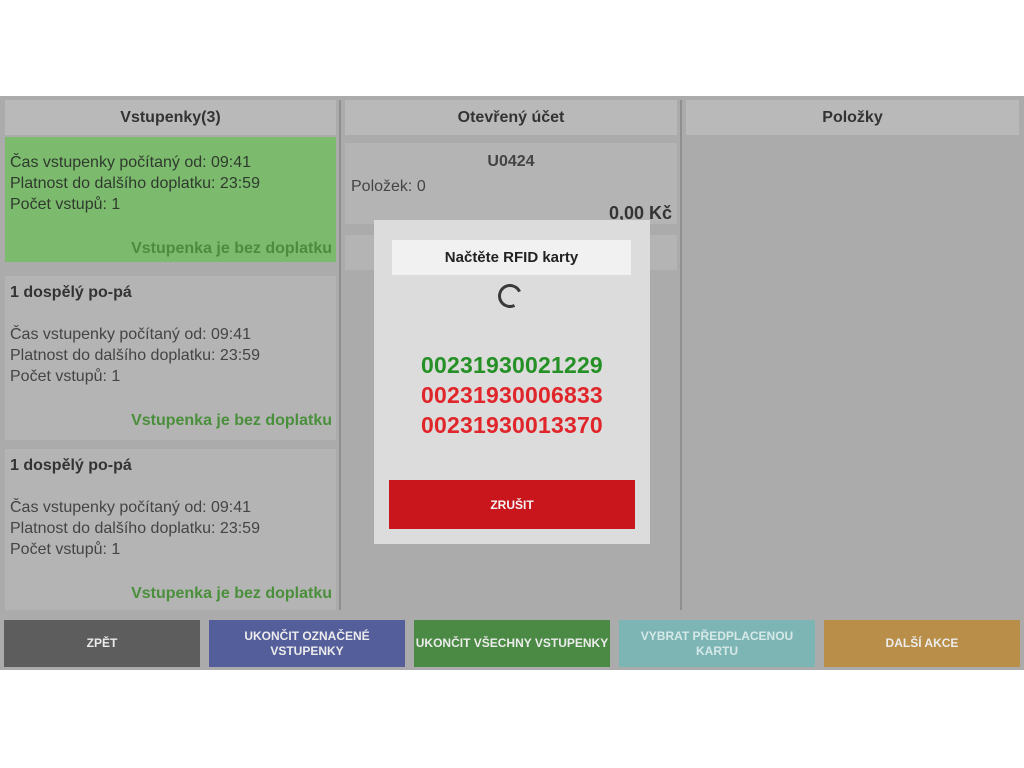  I want to click on account-header: Otevřený účet, so click(511, 117).